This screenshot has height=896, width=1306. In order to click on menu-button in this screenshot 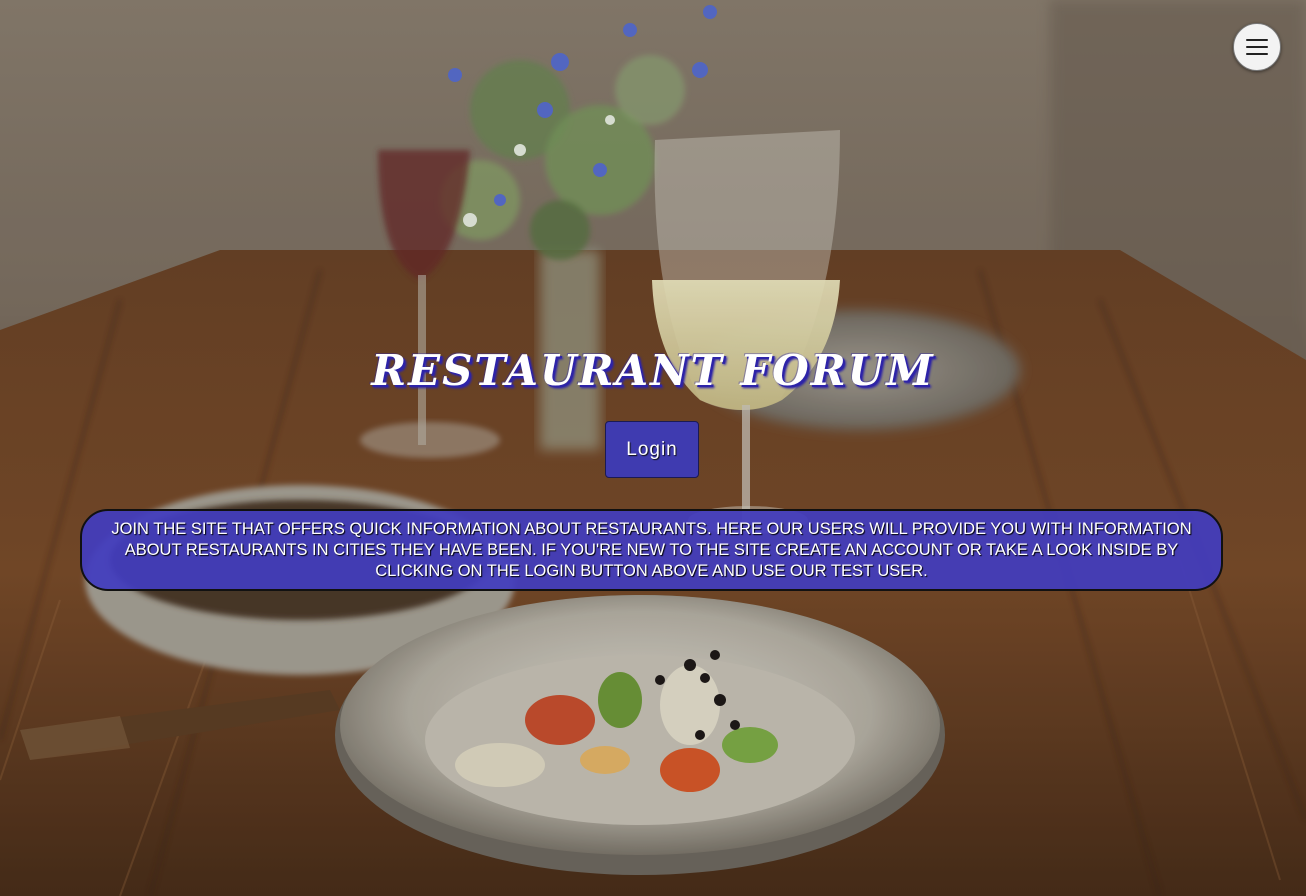, I will do `click(1257, 47)`.